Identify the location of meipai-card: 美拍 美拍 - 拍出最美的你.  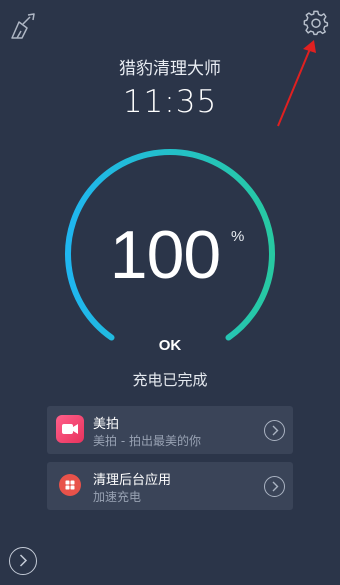
(170, 430).